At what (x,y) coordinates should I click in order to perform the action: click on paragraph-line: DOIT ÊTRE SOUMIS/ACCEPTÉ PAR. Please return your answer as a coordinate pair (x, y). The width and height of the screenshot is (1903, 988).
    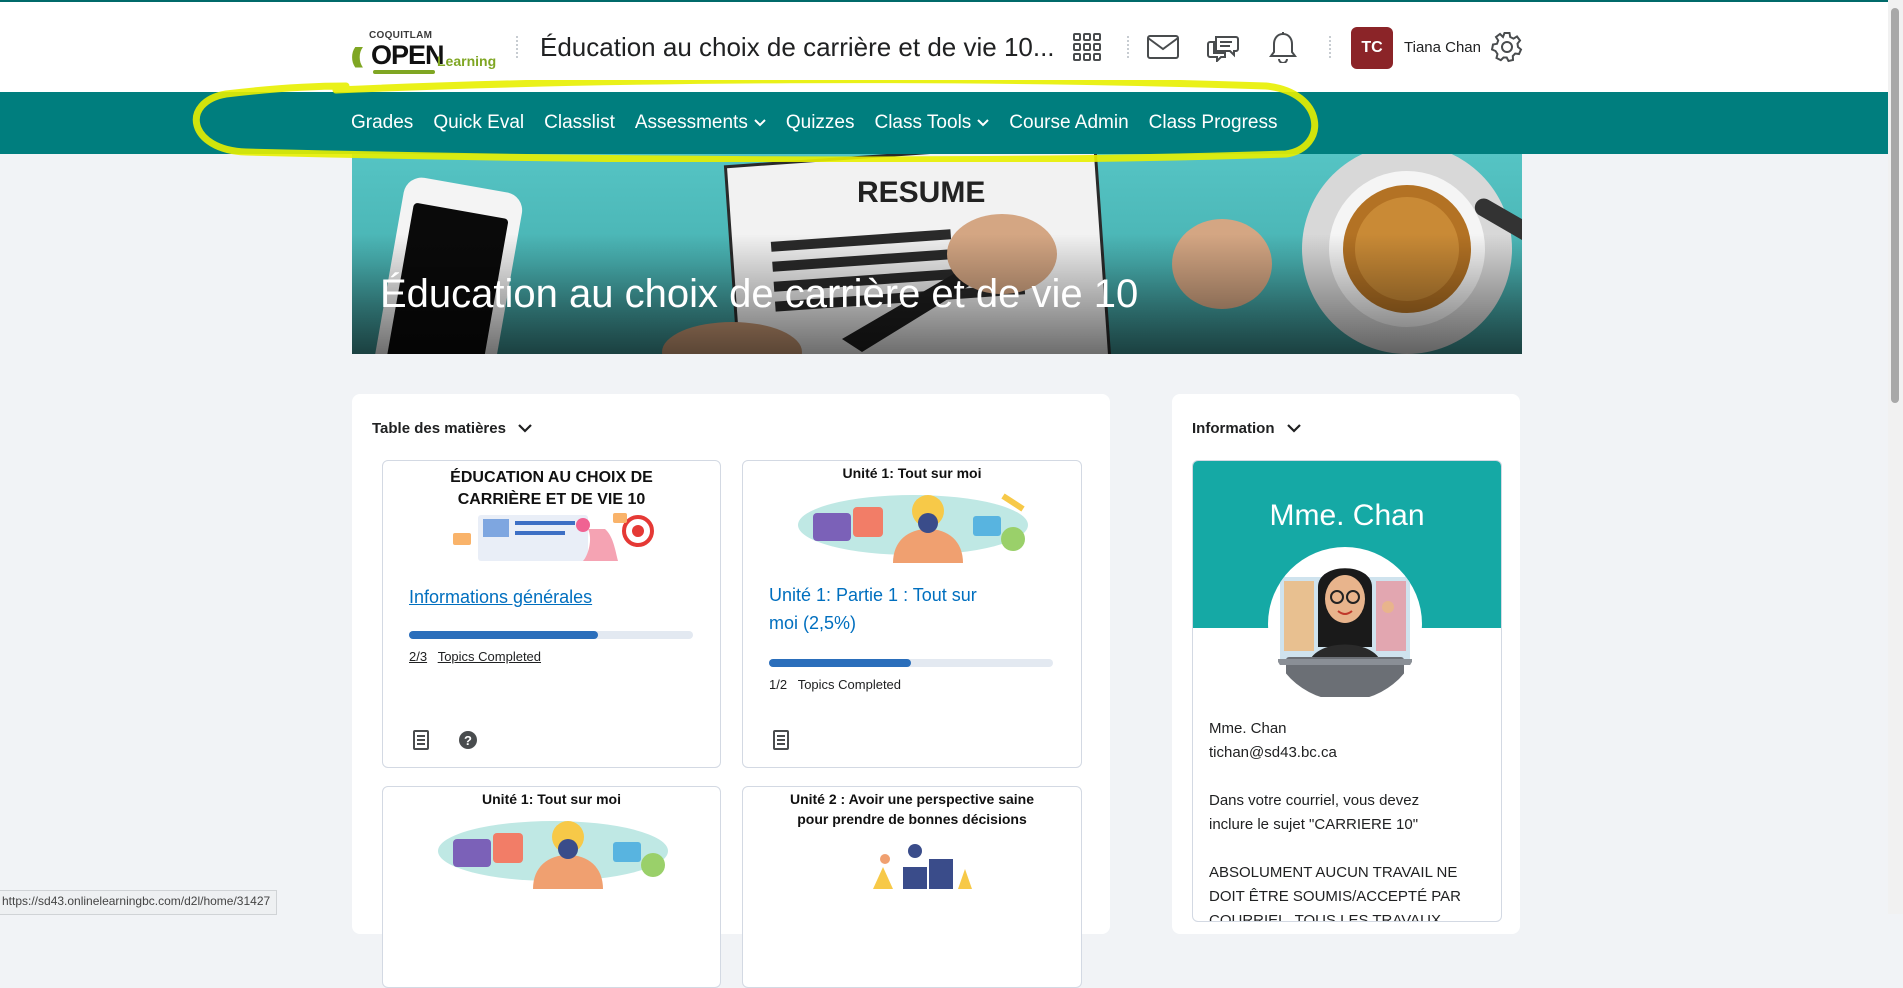
    Looking at the image, I should click on (1335, 896).